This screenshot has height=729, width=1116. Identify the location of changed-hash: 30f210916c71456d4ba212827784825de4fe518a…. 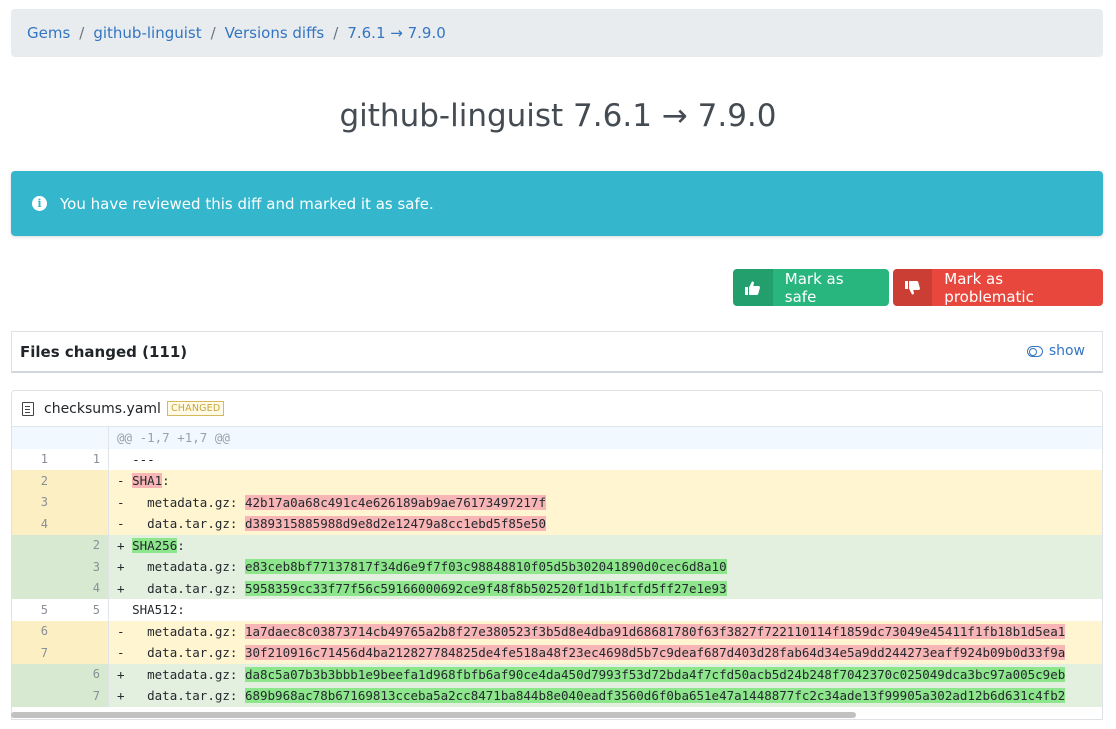
(655, 653).